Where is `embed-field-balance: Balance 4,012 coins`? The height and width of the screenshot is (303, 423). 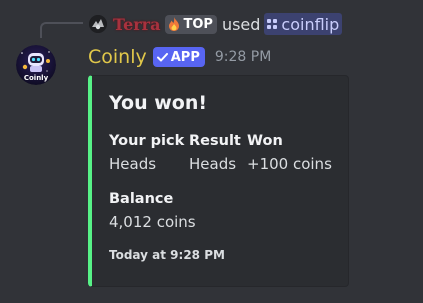 embed-field-balance: Balance 4,012 coins is located at coordinates (152, 211).